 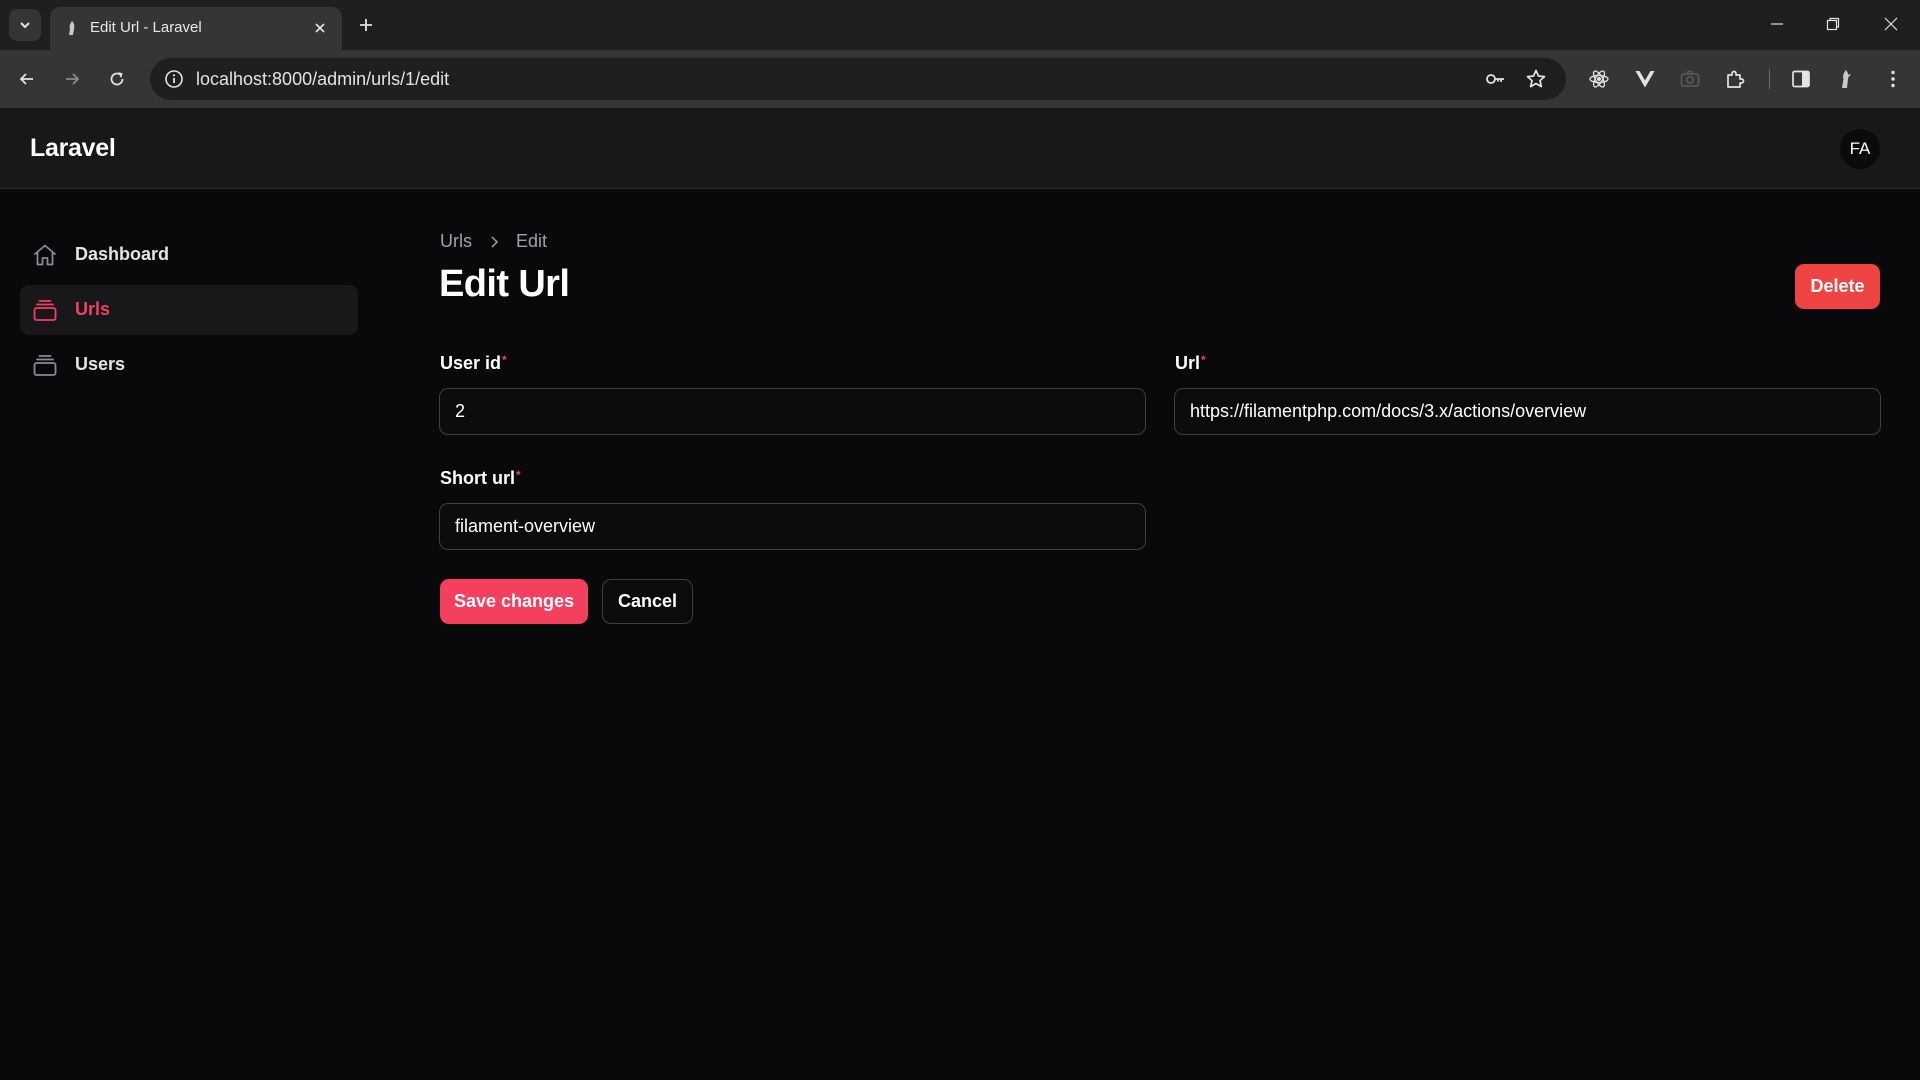 I want to click on reload-button, so click(x=117, y=79).